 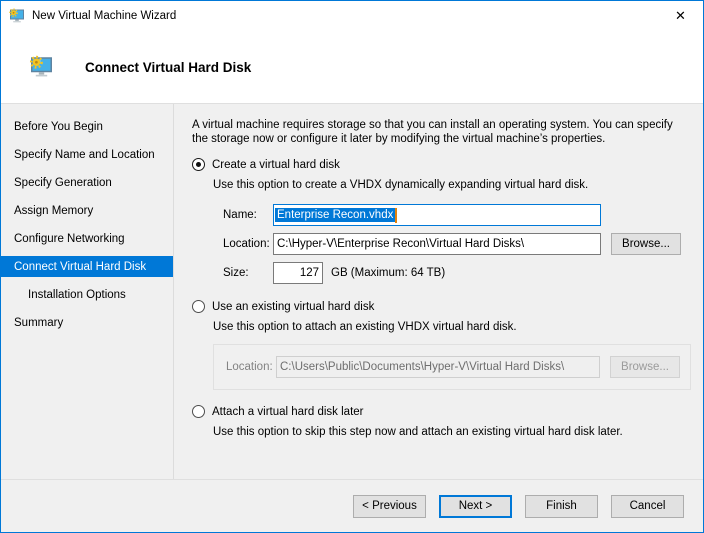 What do you see at coordinates (561, 506) in the screenshot?
I see `finish-button: Finish` at bounding box center [561, 506].